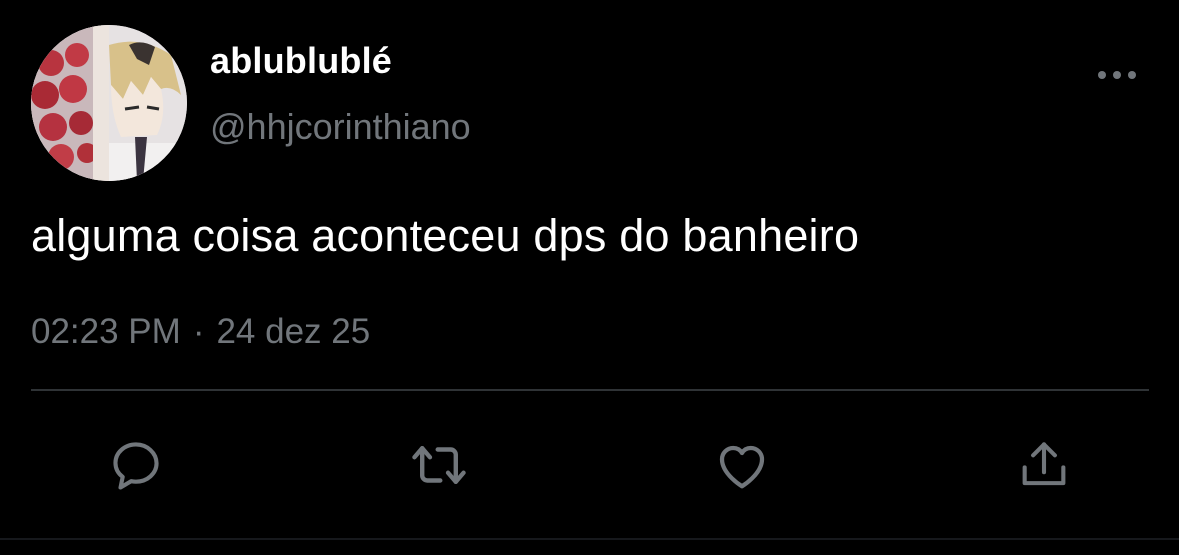 The height and width of the screenshot is (555, 1179). I want to click on divider, so click(590, 390).